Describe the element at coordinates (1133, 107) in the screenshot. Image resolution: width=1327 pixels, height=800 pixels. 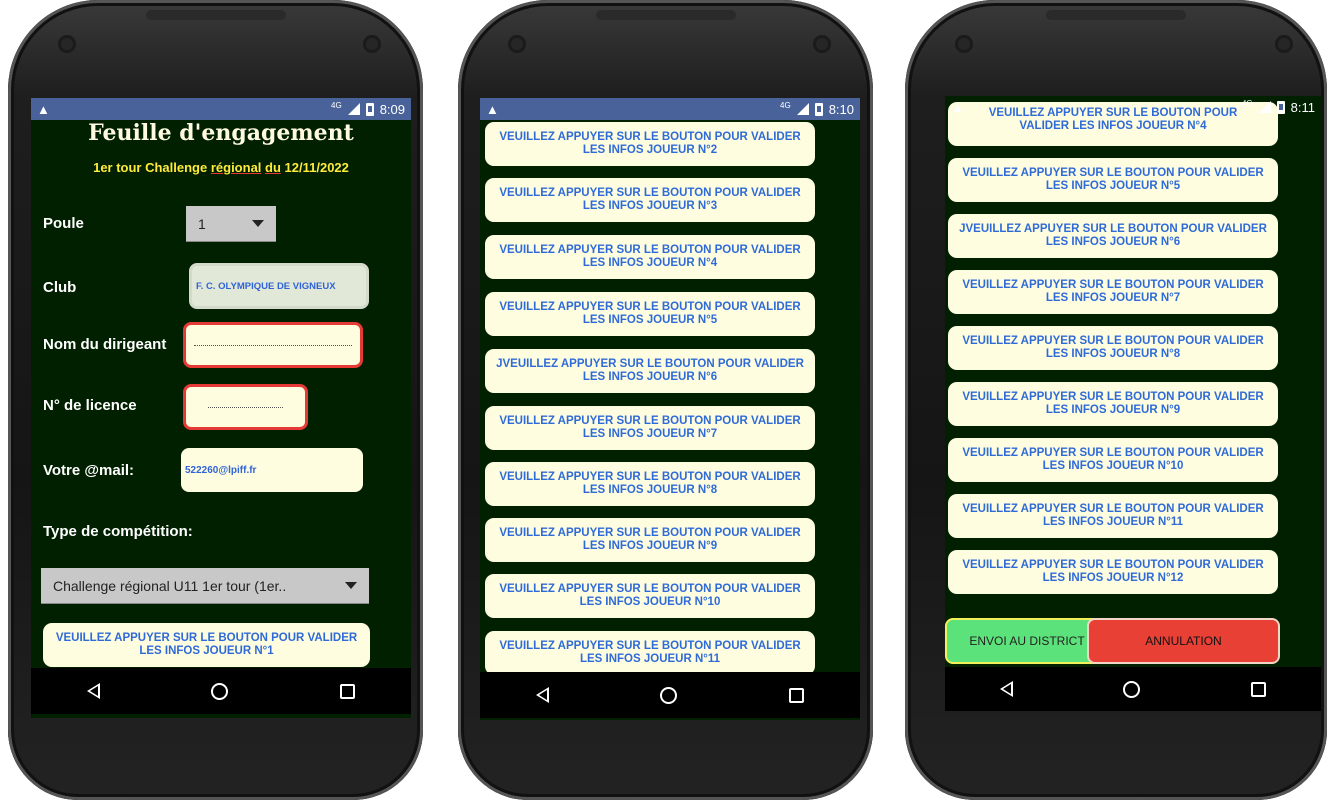
I see `status-bar: ▲ 4G 8:11` at that location.